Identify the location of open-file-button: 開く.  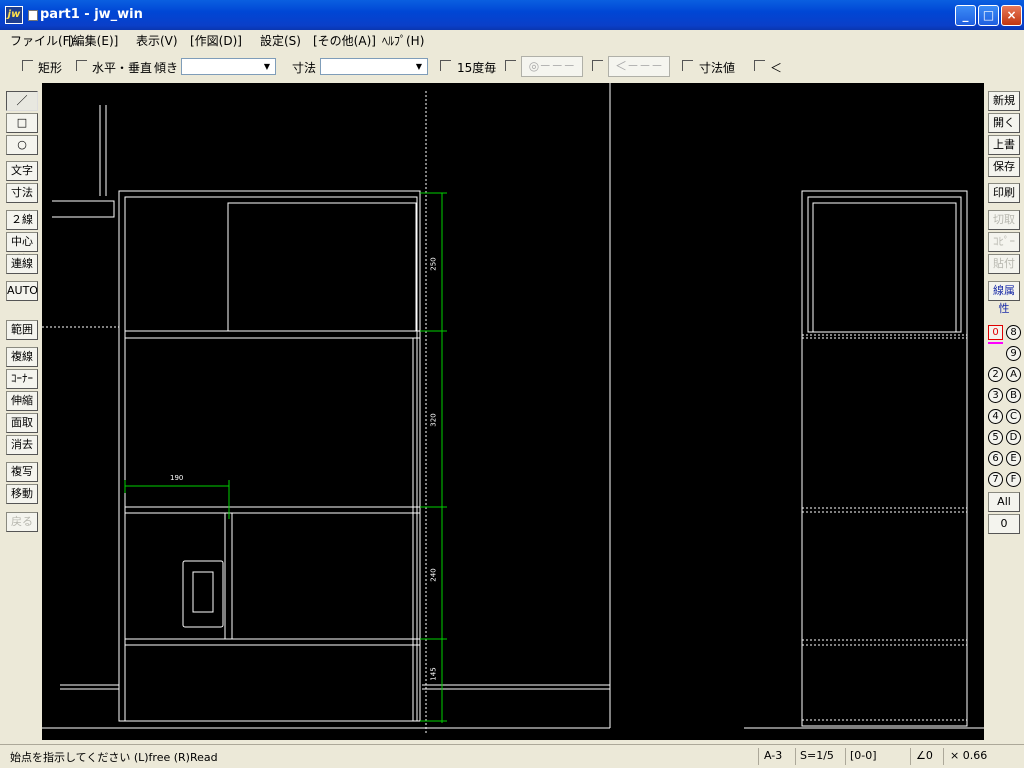
(1004, 123).